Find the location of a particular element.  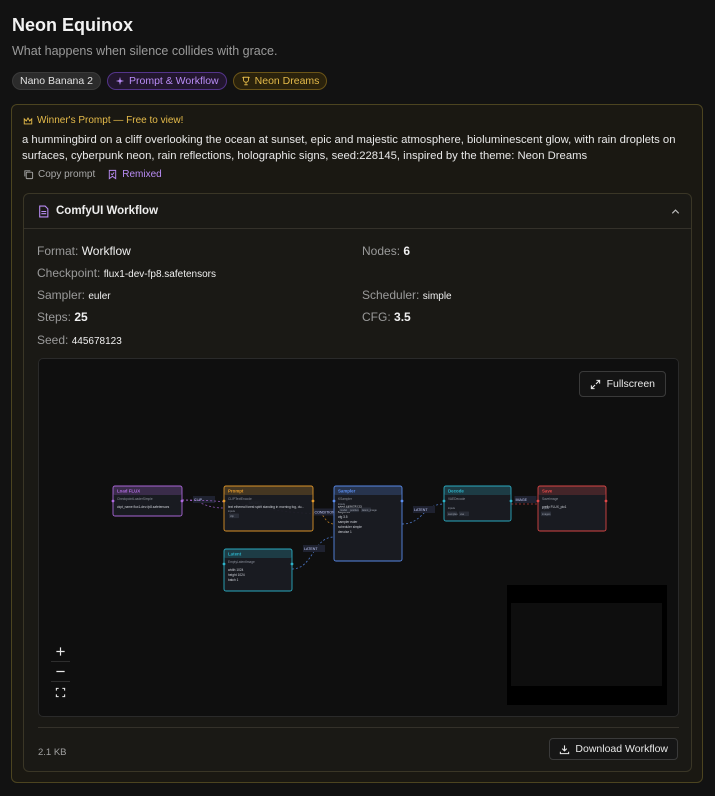

meta-format: Format: Workflow is located at coordinates (84, 251).